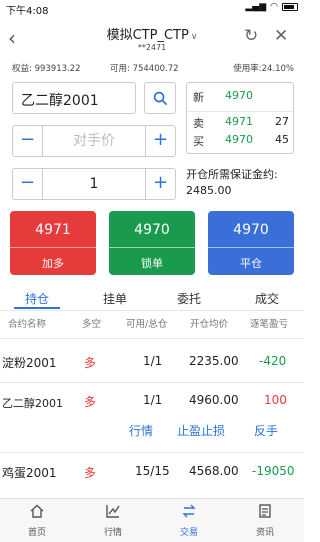 This screenshot has height=542, width=320. I want to click on avg-price: 2235.00, so click(214, 361).